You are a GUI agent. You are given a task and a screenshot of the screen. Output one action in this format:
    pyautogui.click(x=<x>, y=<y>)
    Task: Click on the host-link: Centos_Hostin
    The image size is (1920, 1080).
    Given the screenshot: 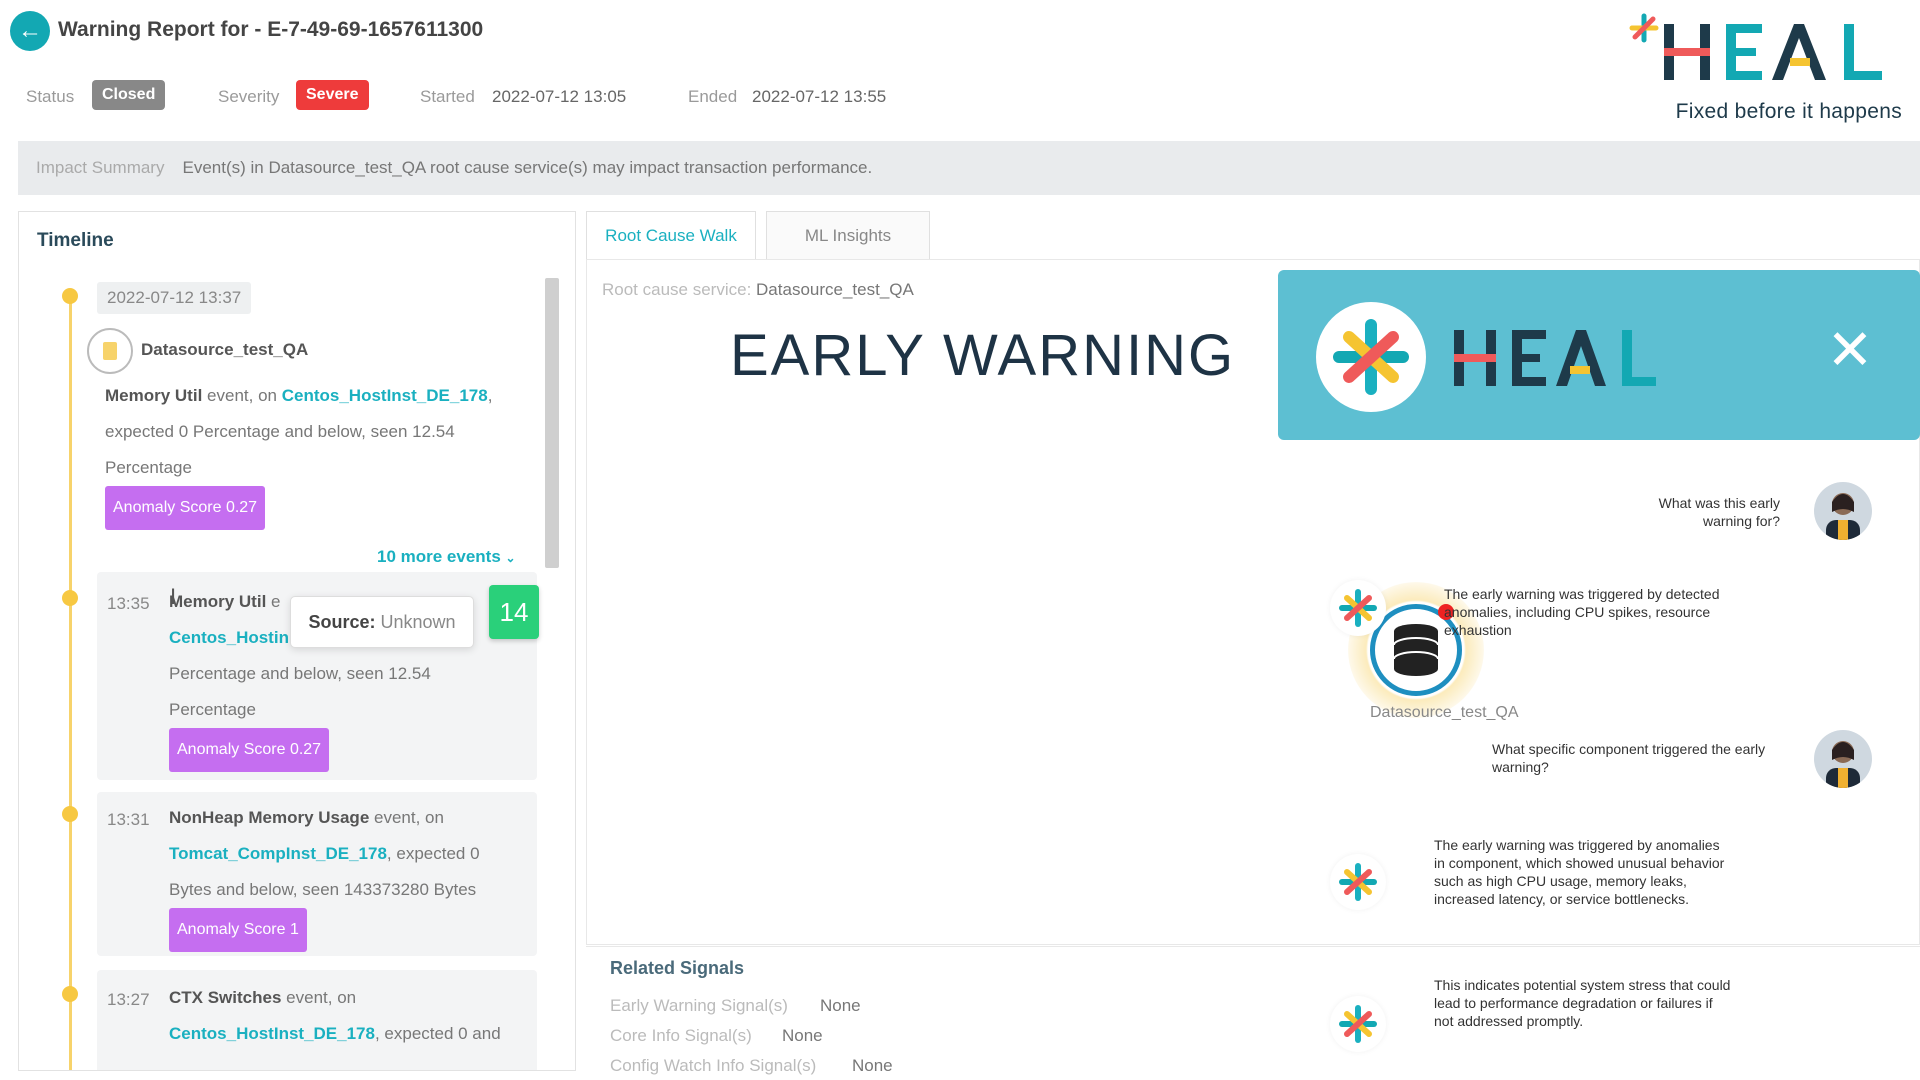 What is the action you would take?
    pyautogui.click(x=229, y=637)
    